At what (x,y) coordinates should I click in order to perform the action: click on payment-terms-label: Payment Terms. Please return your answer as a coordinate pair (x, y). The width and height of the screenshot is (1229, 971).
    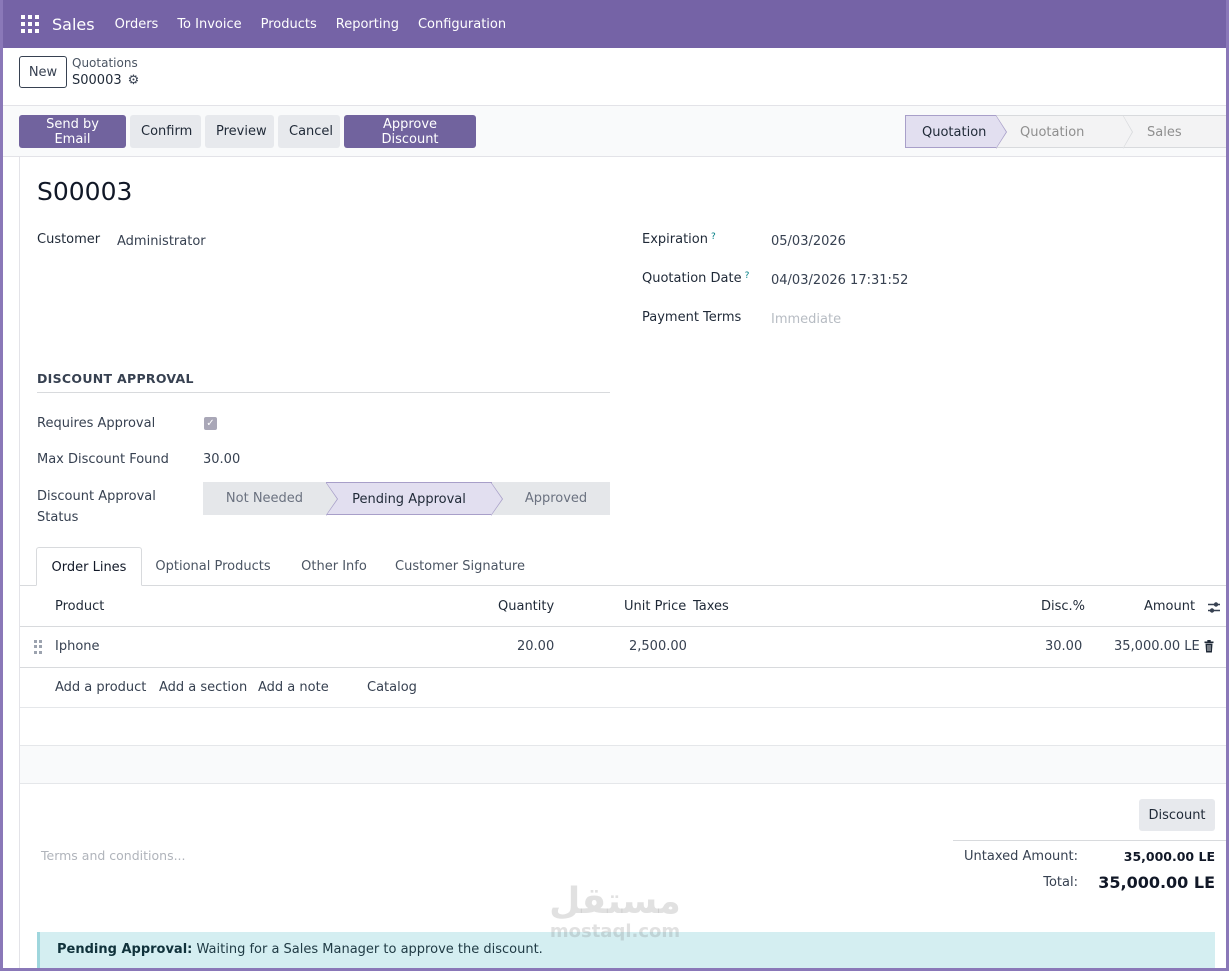
    Looking at the image, I should click on (692, 317).